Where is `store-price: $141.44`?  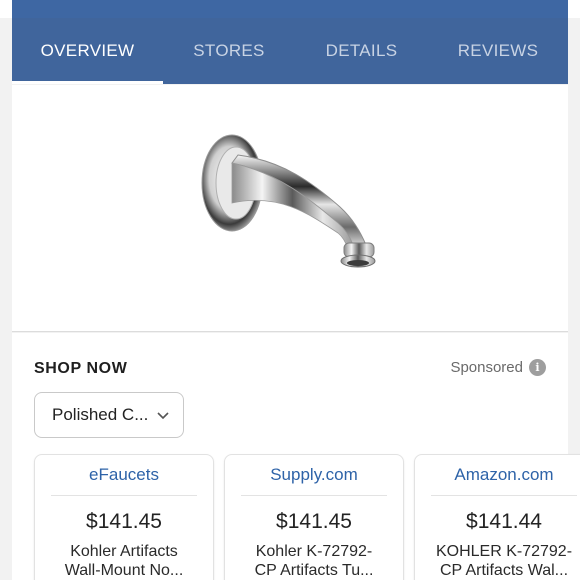
store-price: $141.44 is located at coordinates (504, 521).